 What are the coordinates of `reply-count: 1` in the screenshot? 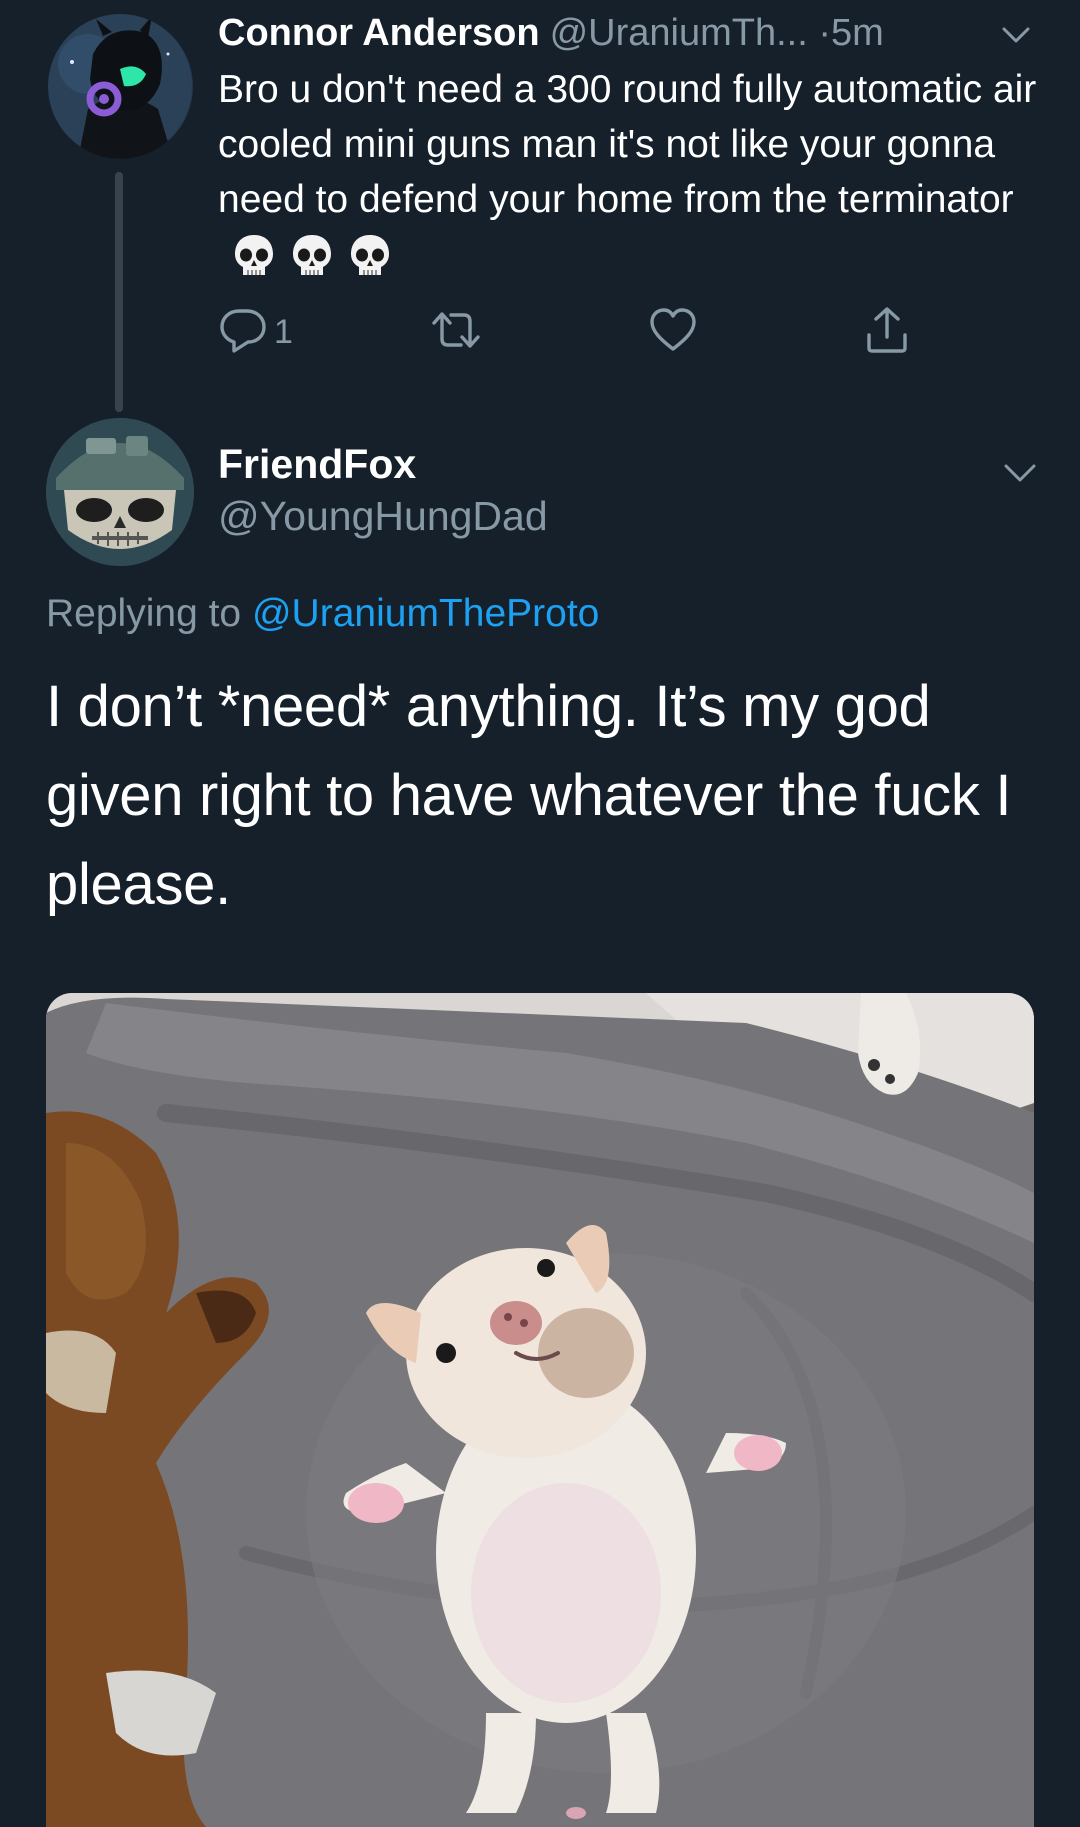 It's located at (283, 332).